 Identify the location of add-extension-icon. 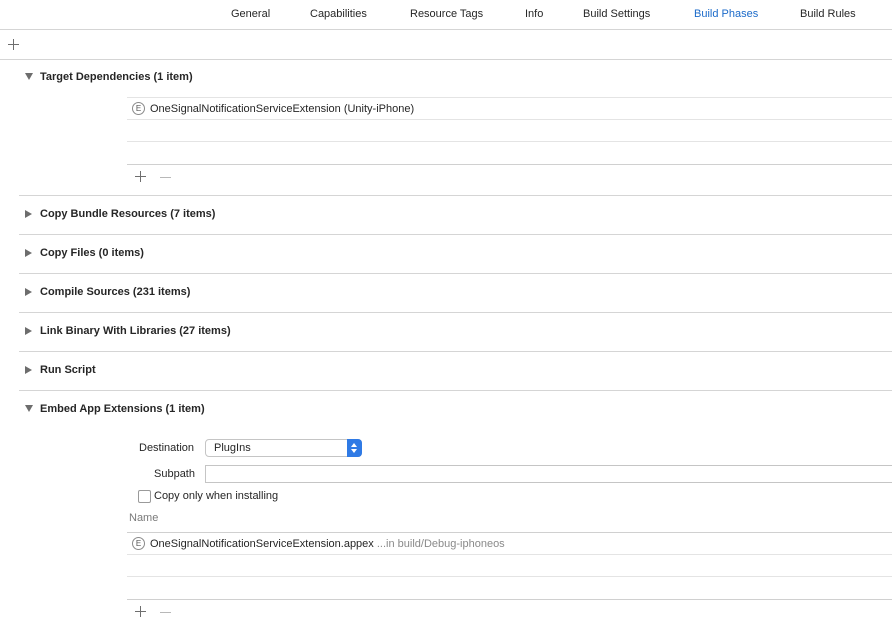
(140, 611).